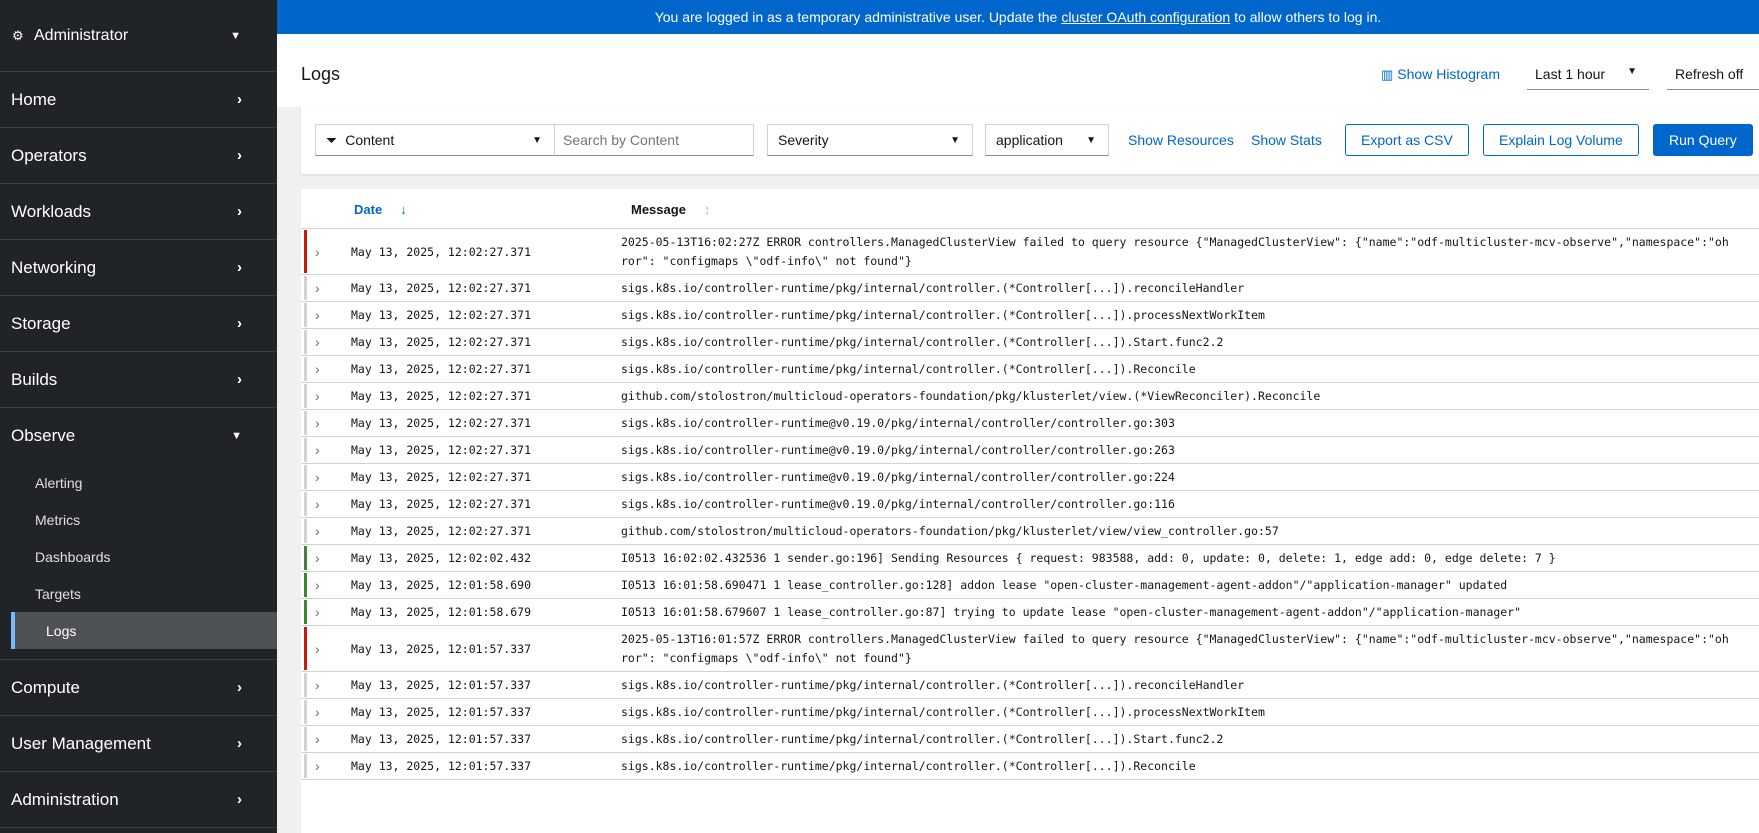  I want to click on caret-down-icon: ▼, so click(537, 140).